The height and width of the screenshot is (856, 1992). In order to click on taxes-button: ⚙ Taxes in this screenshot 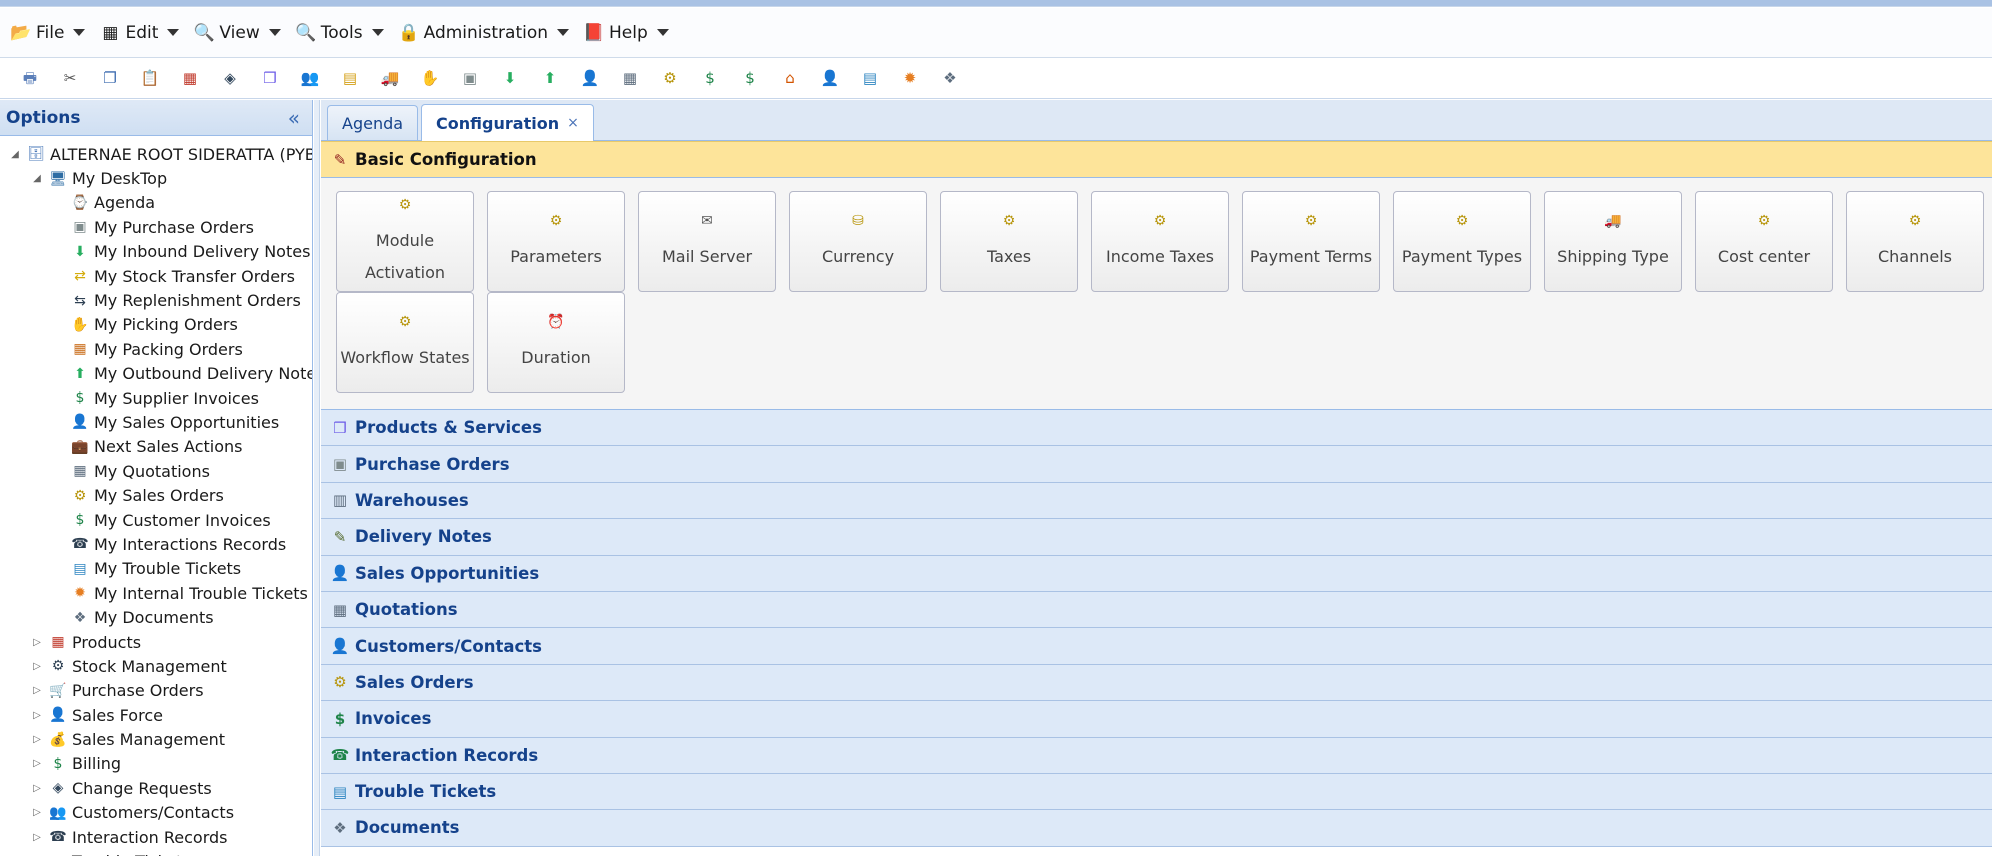, I will do `click(1009, 241)`.